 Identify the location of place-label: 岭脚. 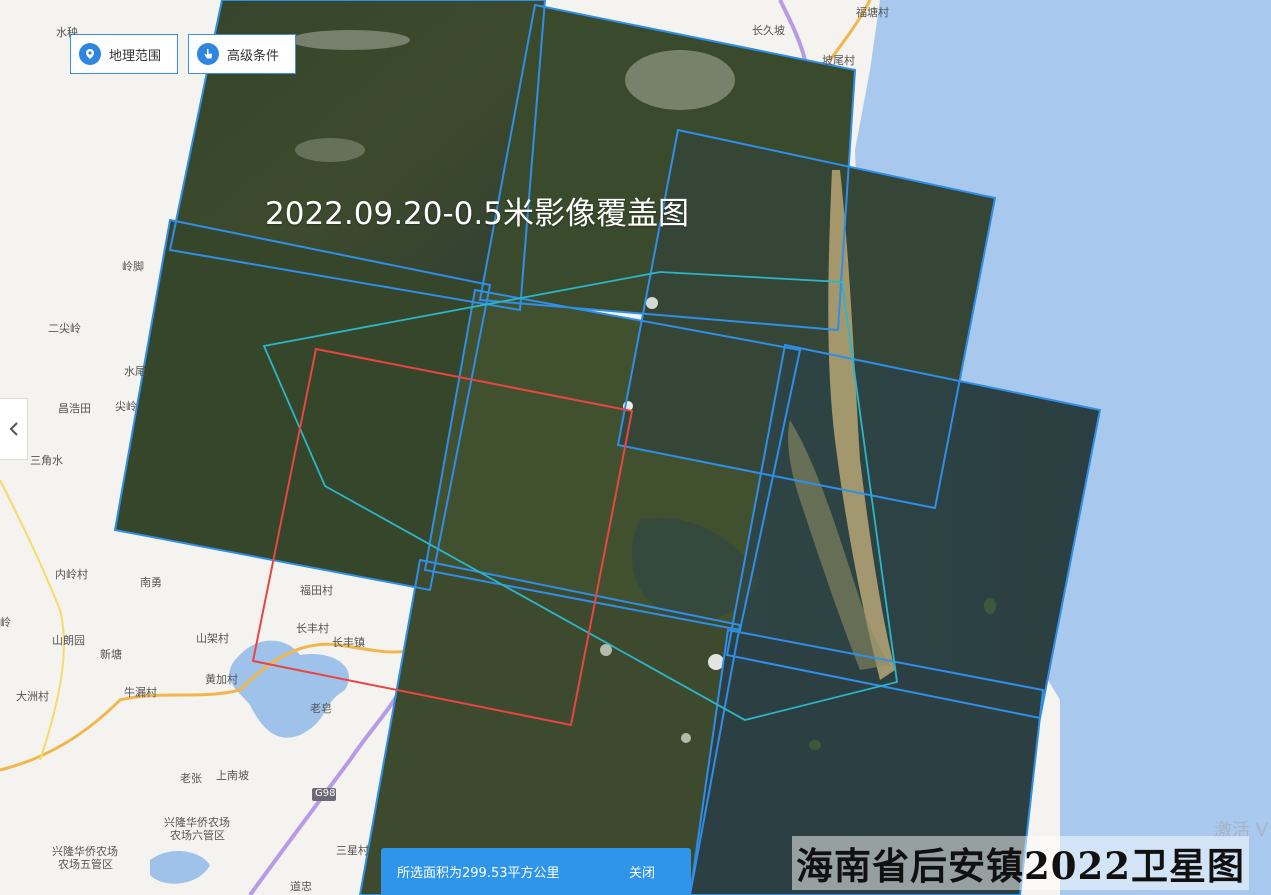
(133, 266).